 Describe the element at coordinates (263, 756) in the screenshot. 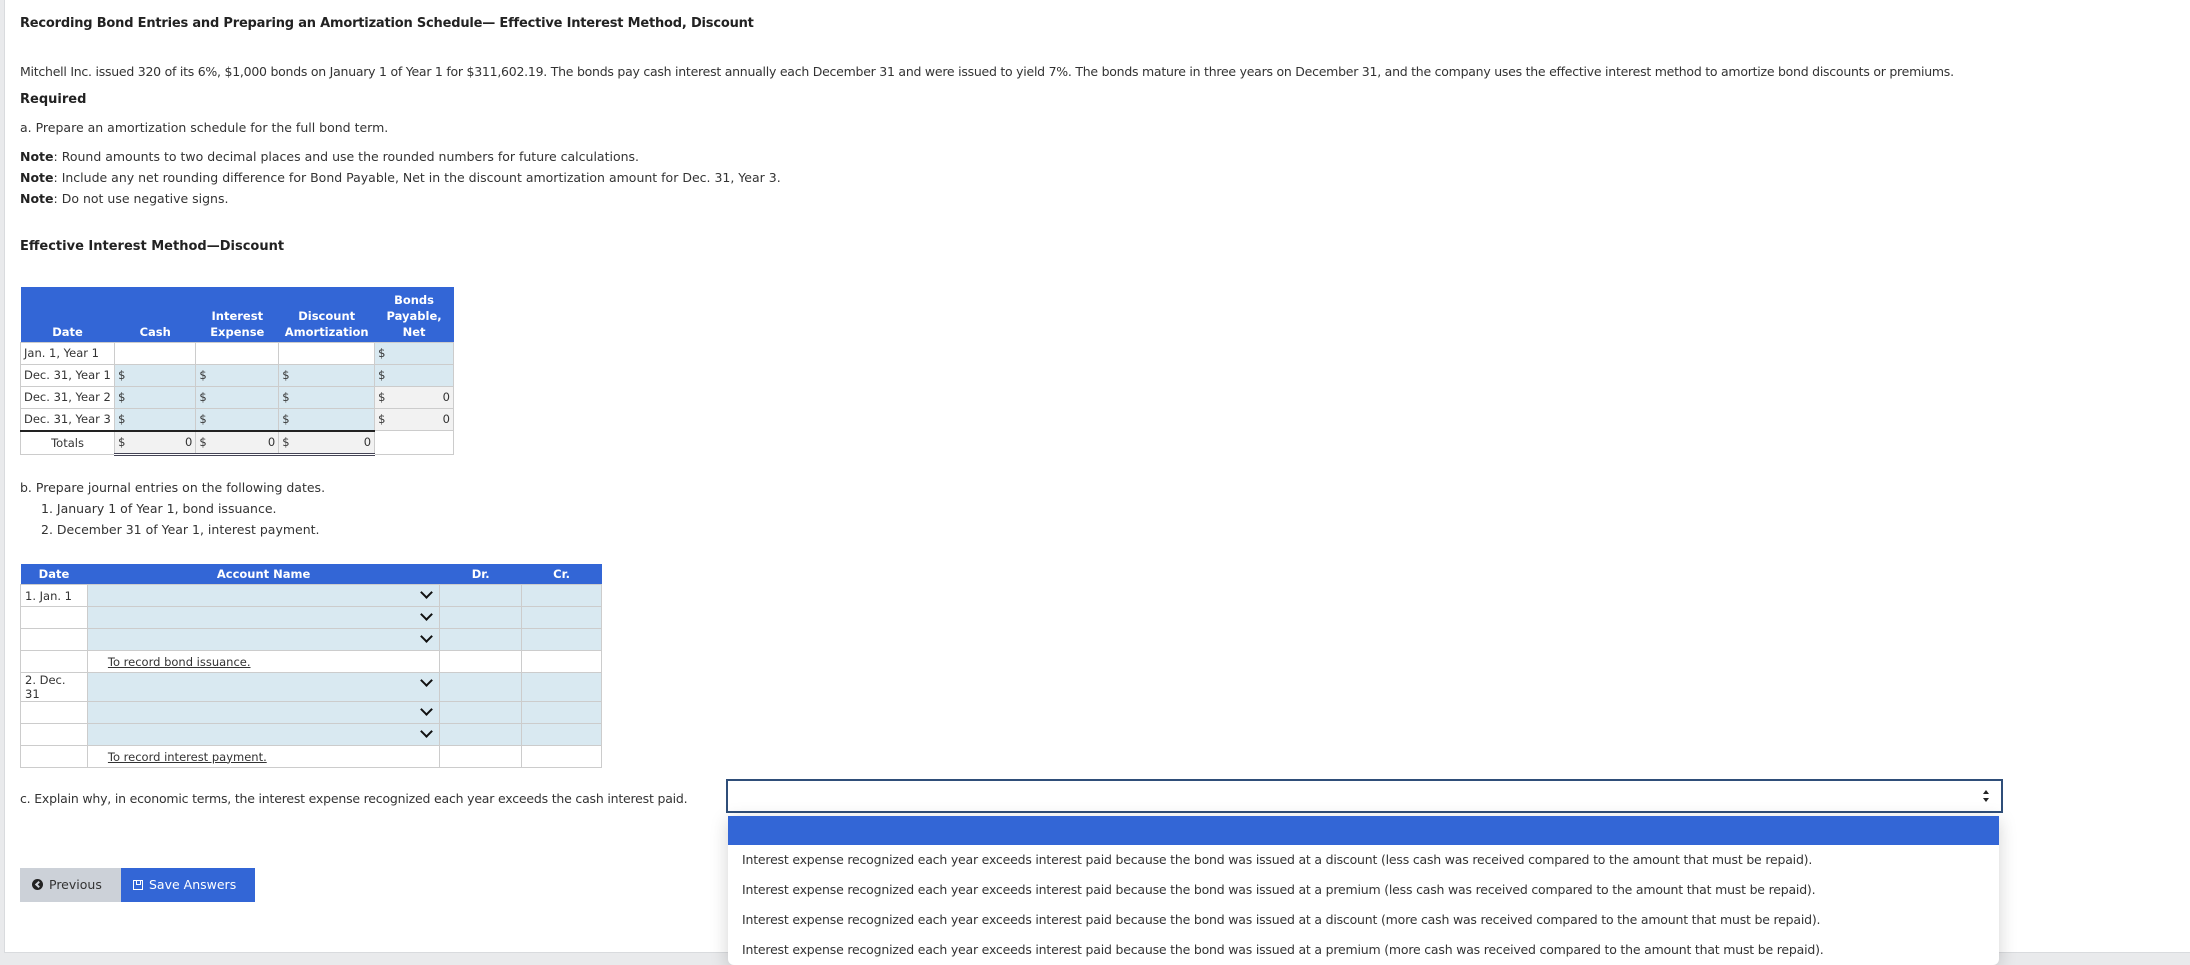

I see `entry-memo: To record interest payment.` at that location.